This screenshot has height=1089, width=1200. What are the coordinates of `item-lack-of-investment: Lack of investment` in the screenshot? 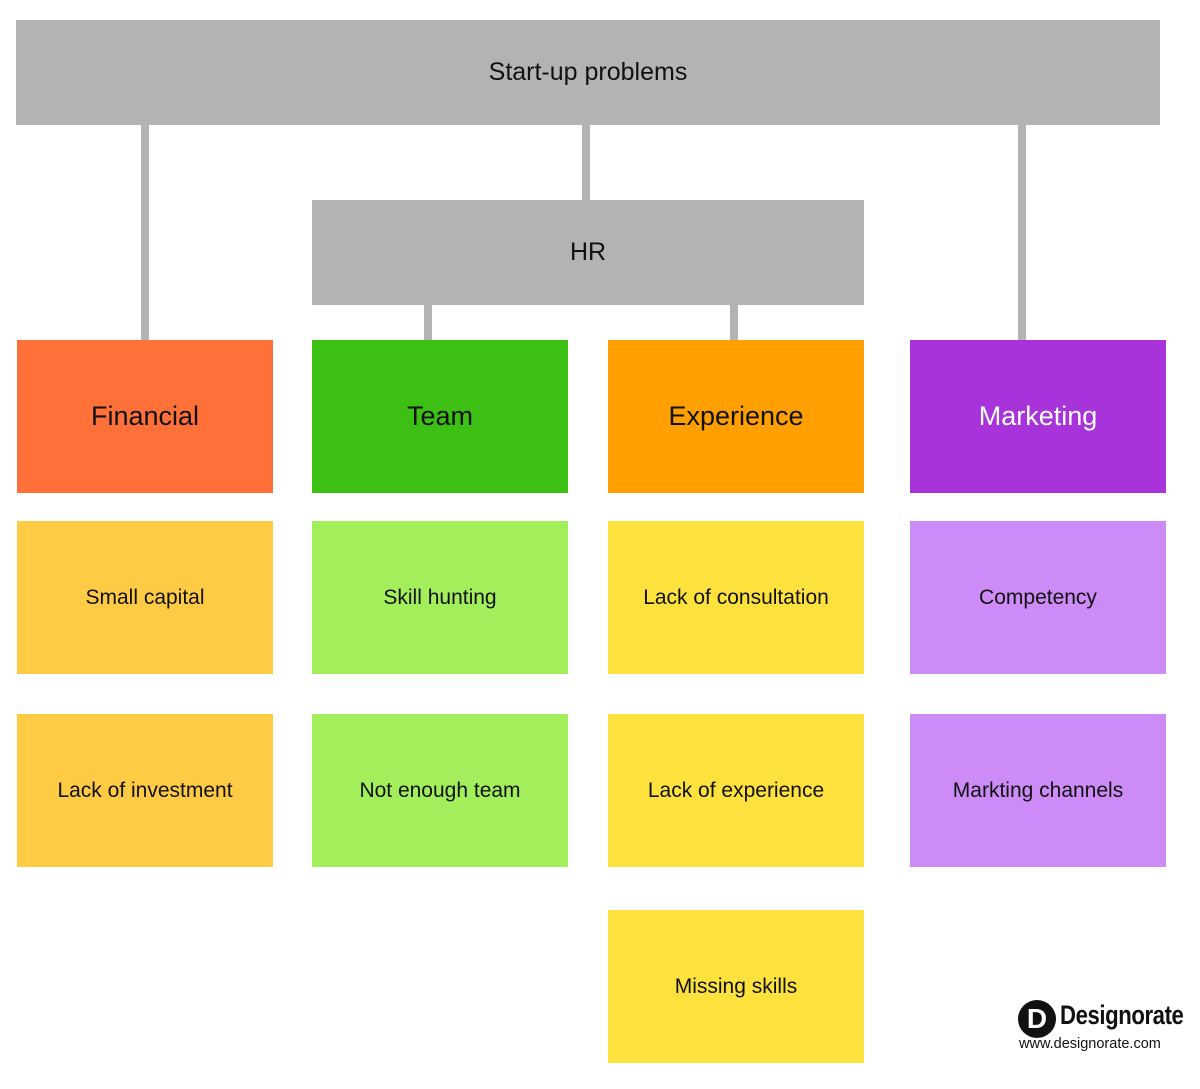 It's located at (145, 790).